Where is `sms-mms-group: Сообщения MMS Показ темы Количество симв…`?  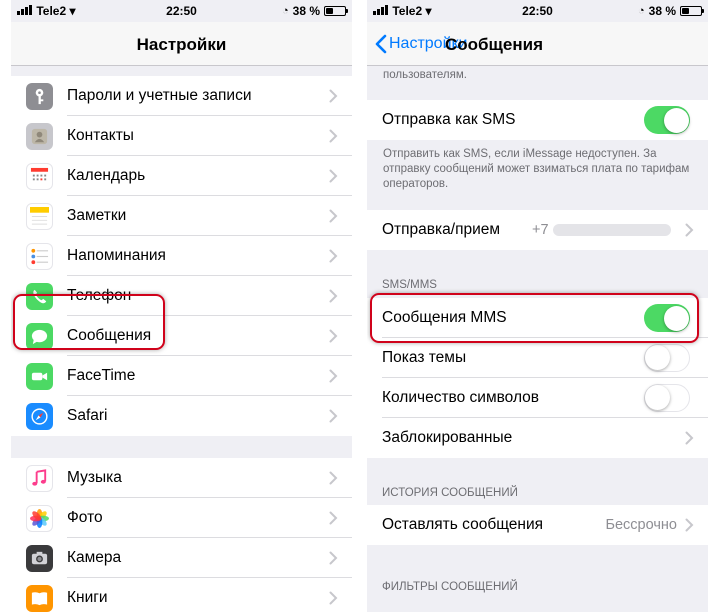
sms-mms-group: Сообщения MMS Показ темы Количество симв… is located at coordinates (537, 378).